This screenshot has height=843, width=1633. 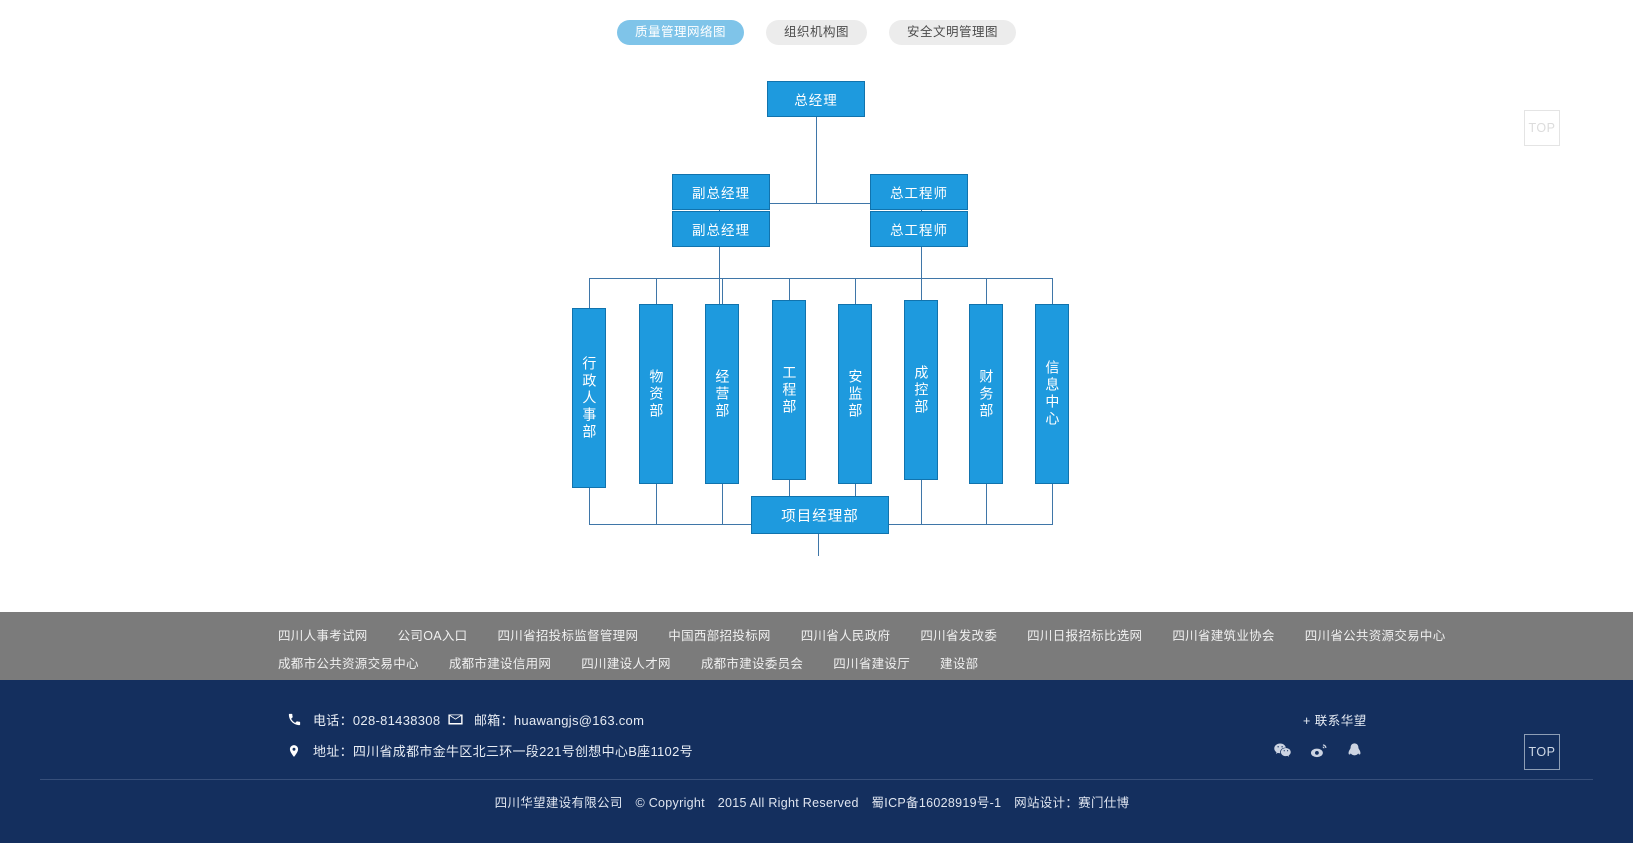 I want to click on footer-divider, so click(x=816, y=779).